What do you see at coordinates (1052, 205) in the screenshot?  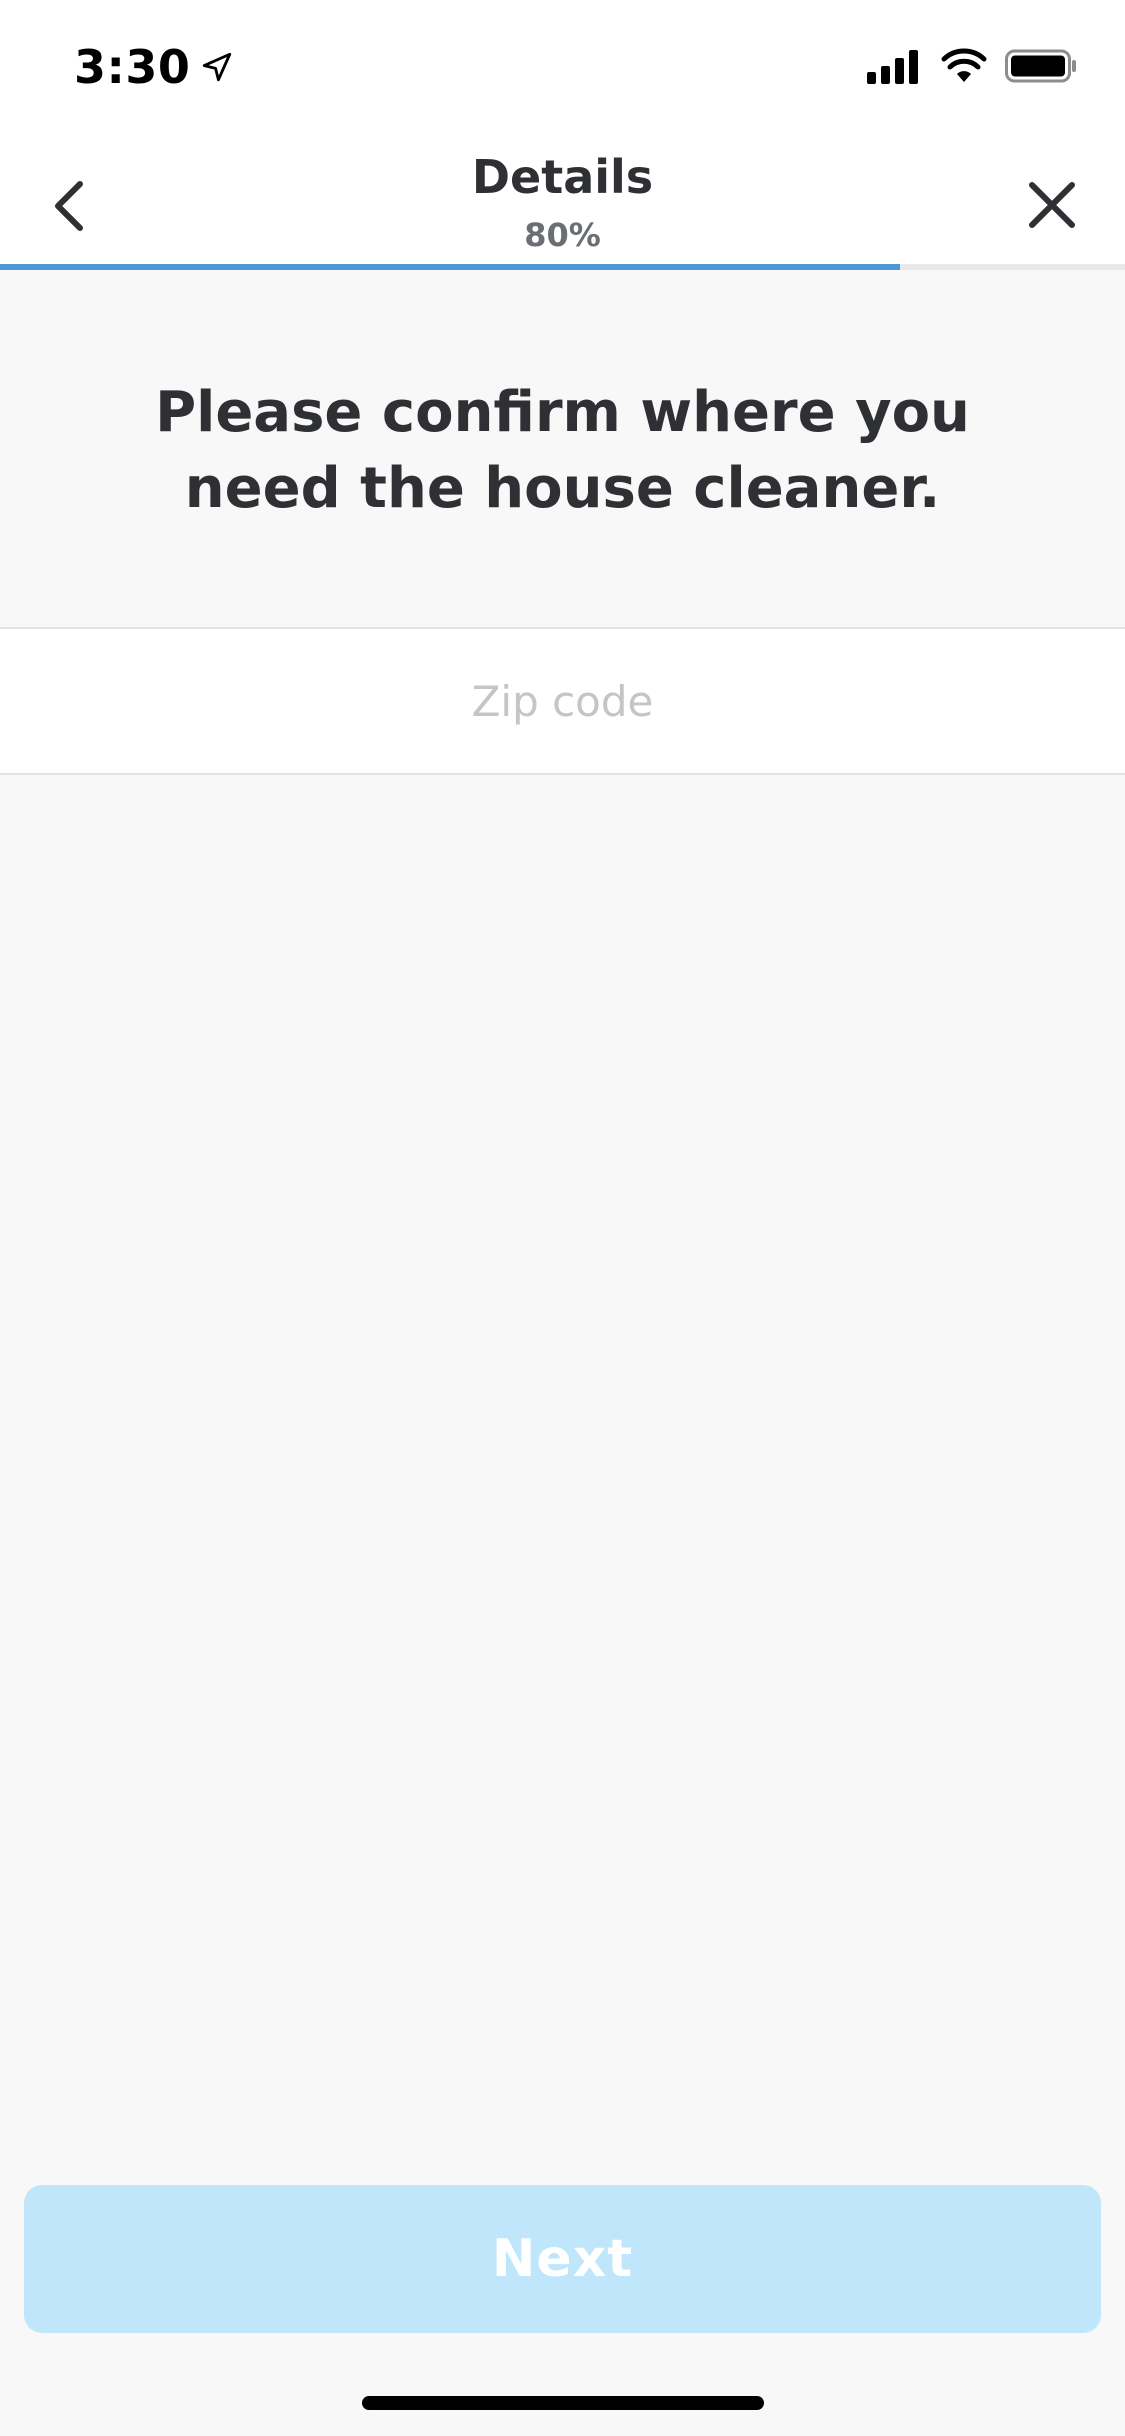 I see `close-icon` at bounding box center [1052, 205].